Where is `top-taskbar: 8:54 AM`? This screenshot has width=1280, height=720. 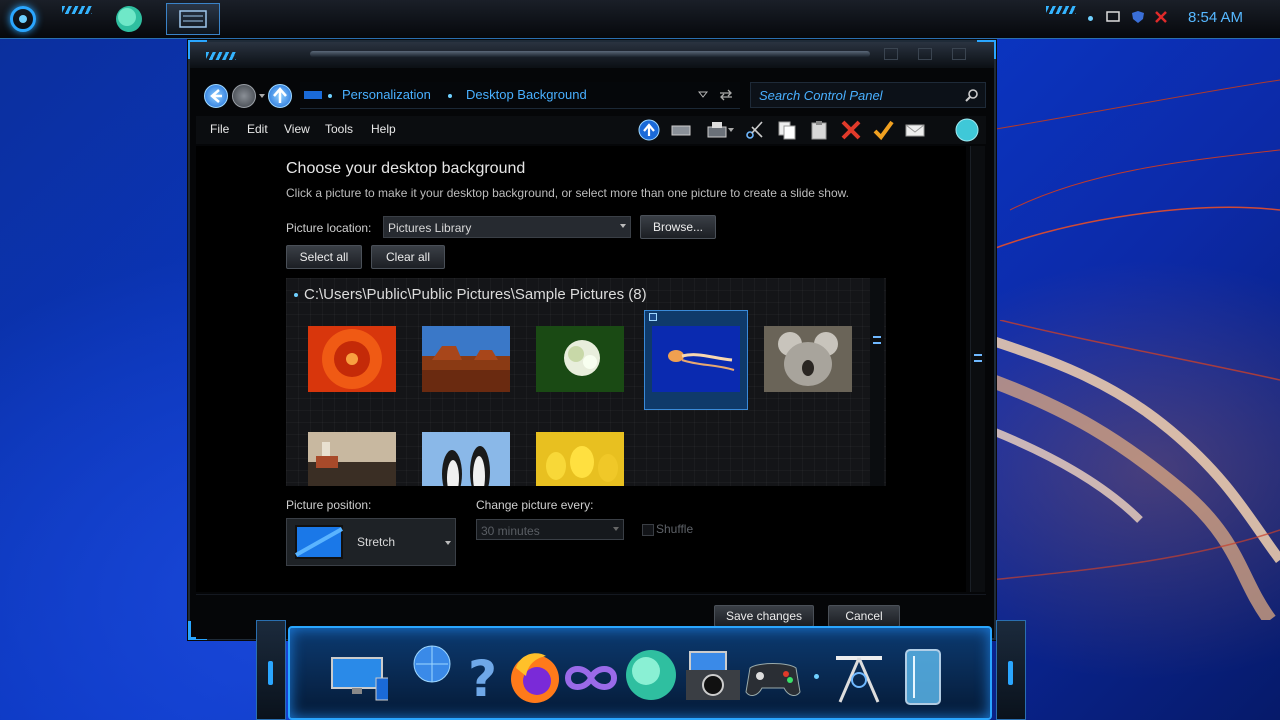
top-taskbar: 8:54 AM is located at coordinates (640, 19).